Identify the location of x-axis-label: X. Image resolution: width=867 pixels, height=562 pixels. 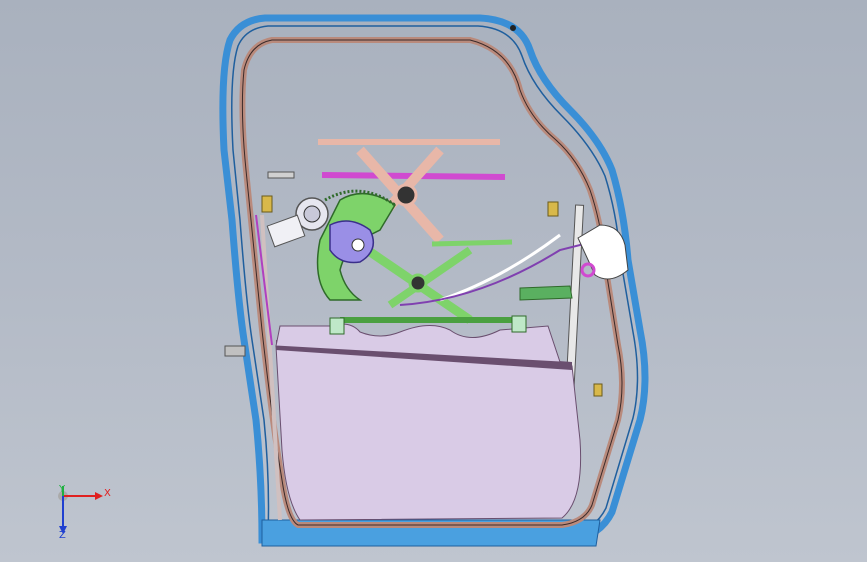
(107, 493).